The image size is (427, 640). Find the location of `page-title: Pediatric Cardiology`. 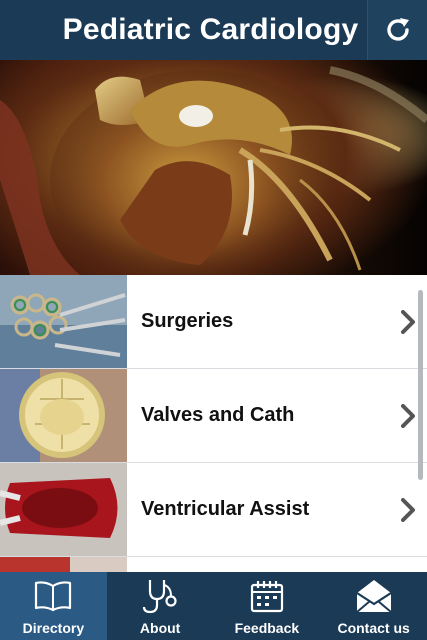

page-title: Pediatric Cardiology is located at coordinates (210, 29).